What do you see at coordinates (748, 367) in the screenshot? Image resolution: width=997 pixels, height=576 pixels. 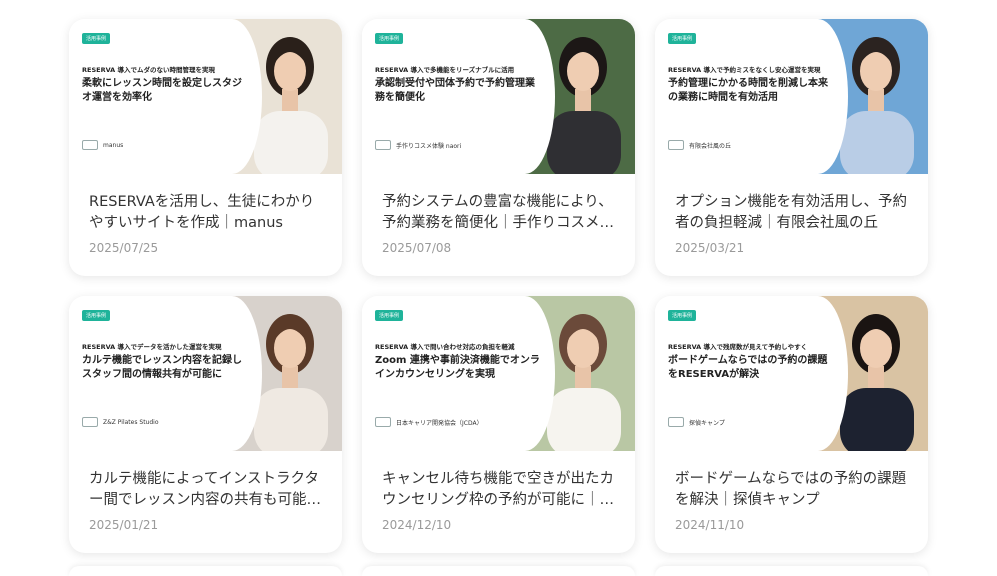 I see `thumbnail-headline: ボードゲームならではの予約の課題をRESERVAが解決` at bounding box center [748, 367].